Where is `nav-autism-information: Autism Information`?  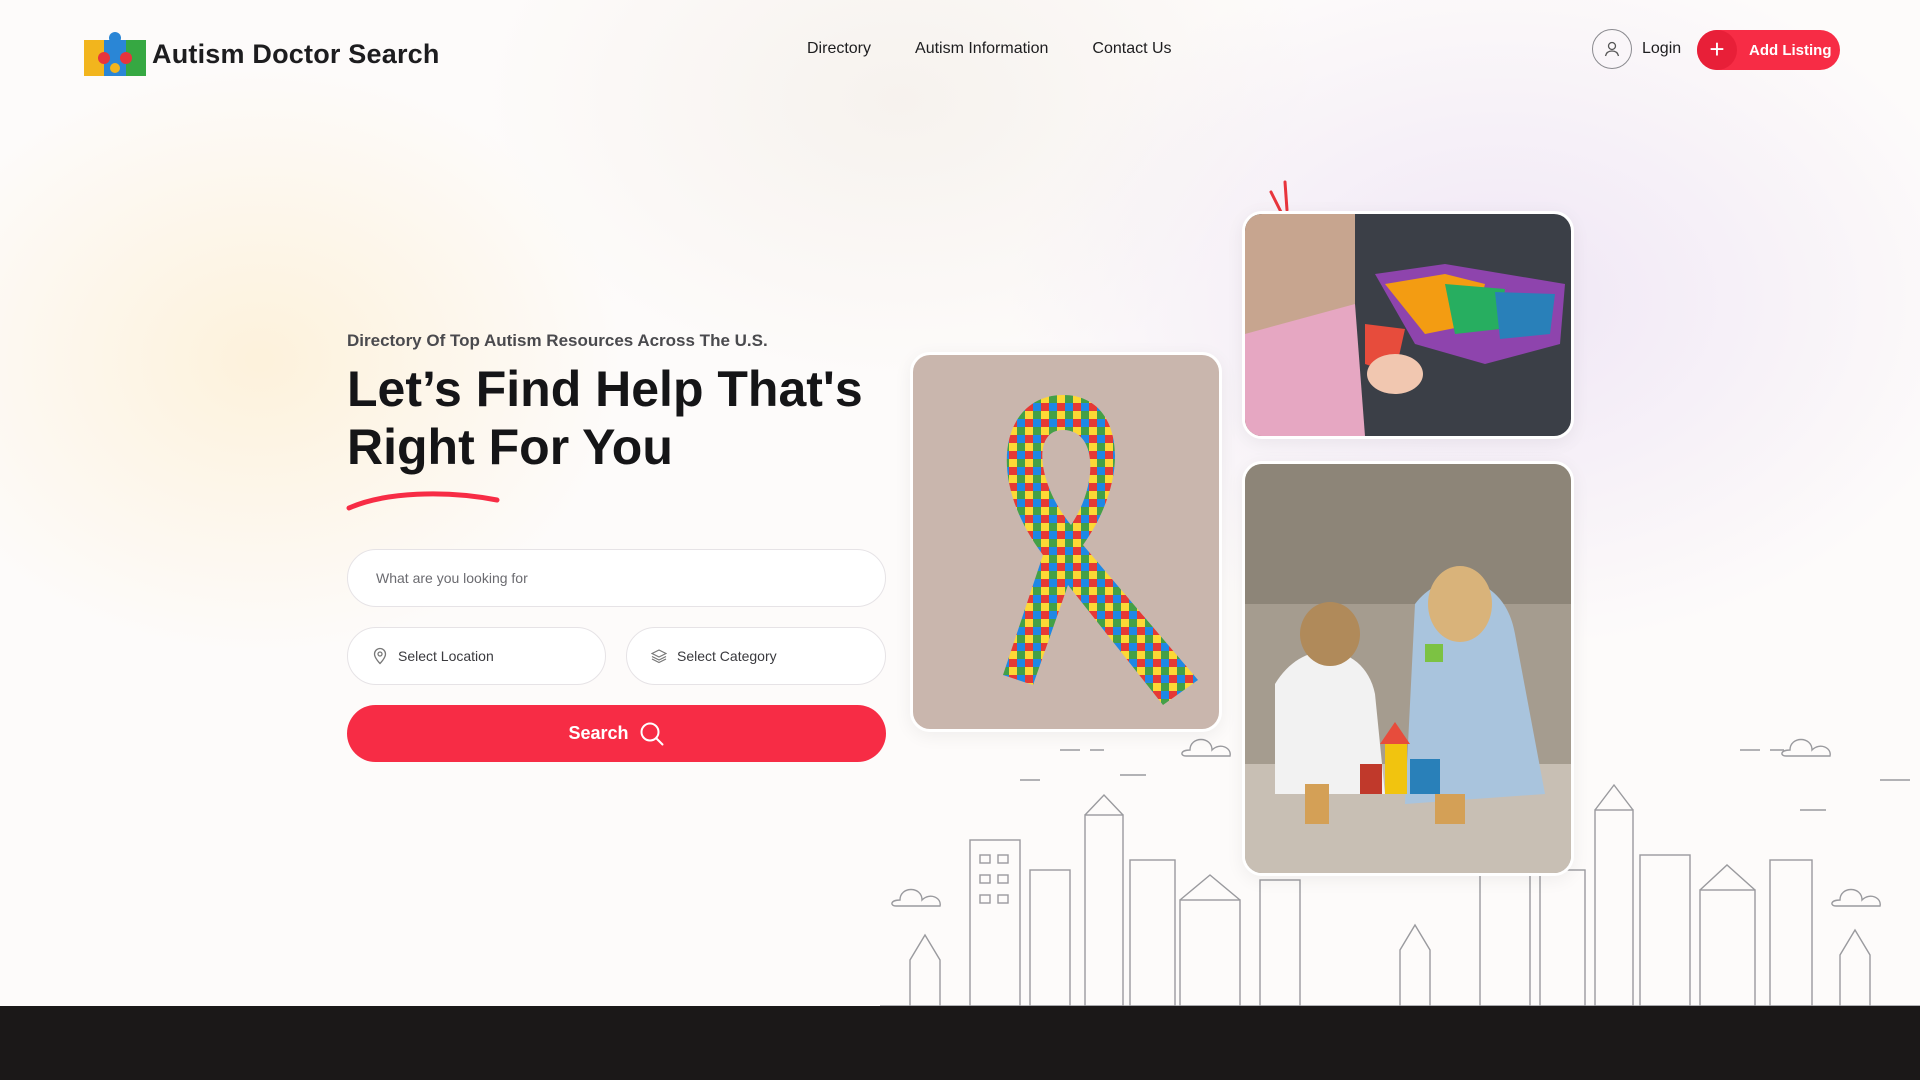 nav-autism-information: Autism Information is located at coordinates (981, 49).